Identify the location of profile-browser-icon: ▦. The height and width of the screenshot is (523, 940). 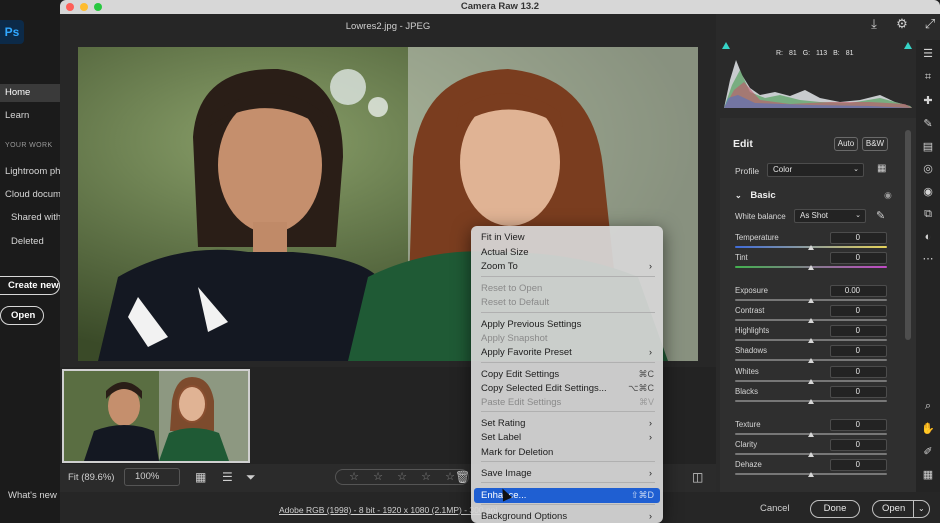
(881, 168).